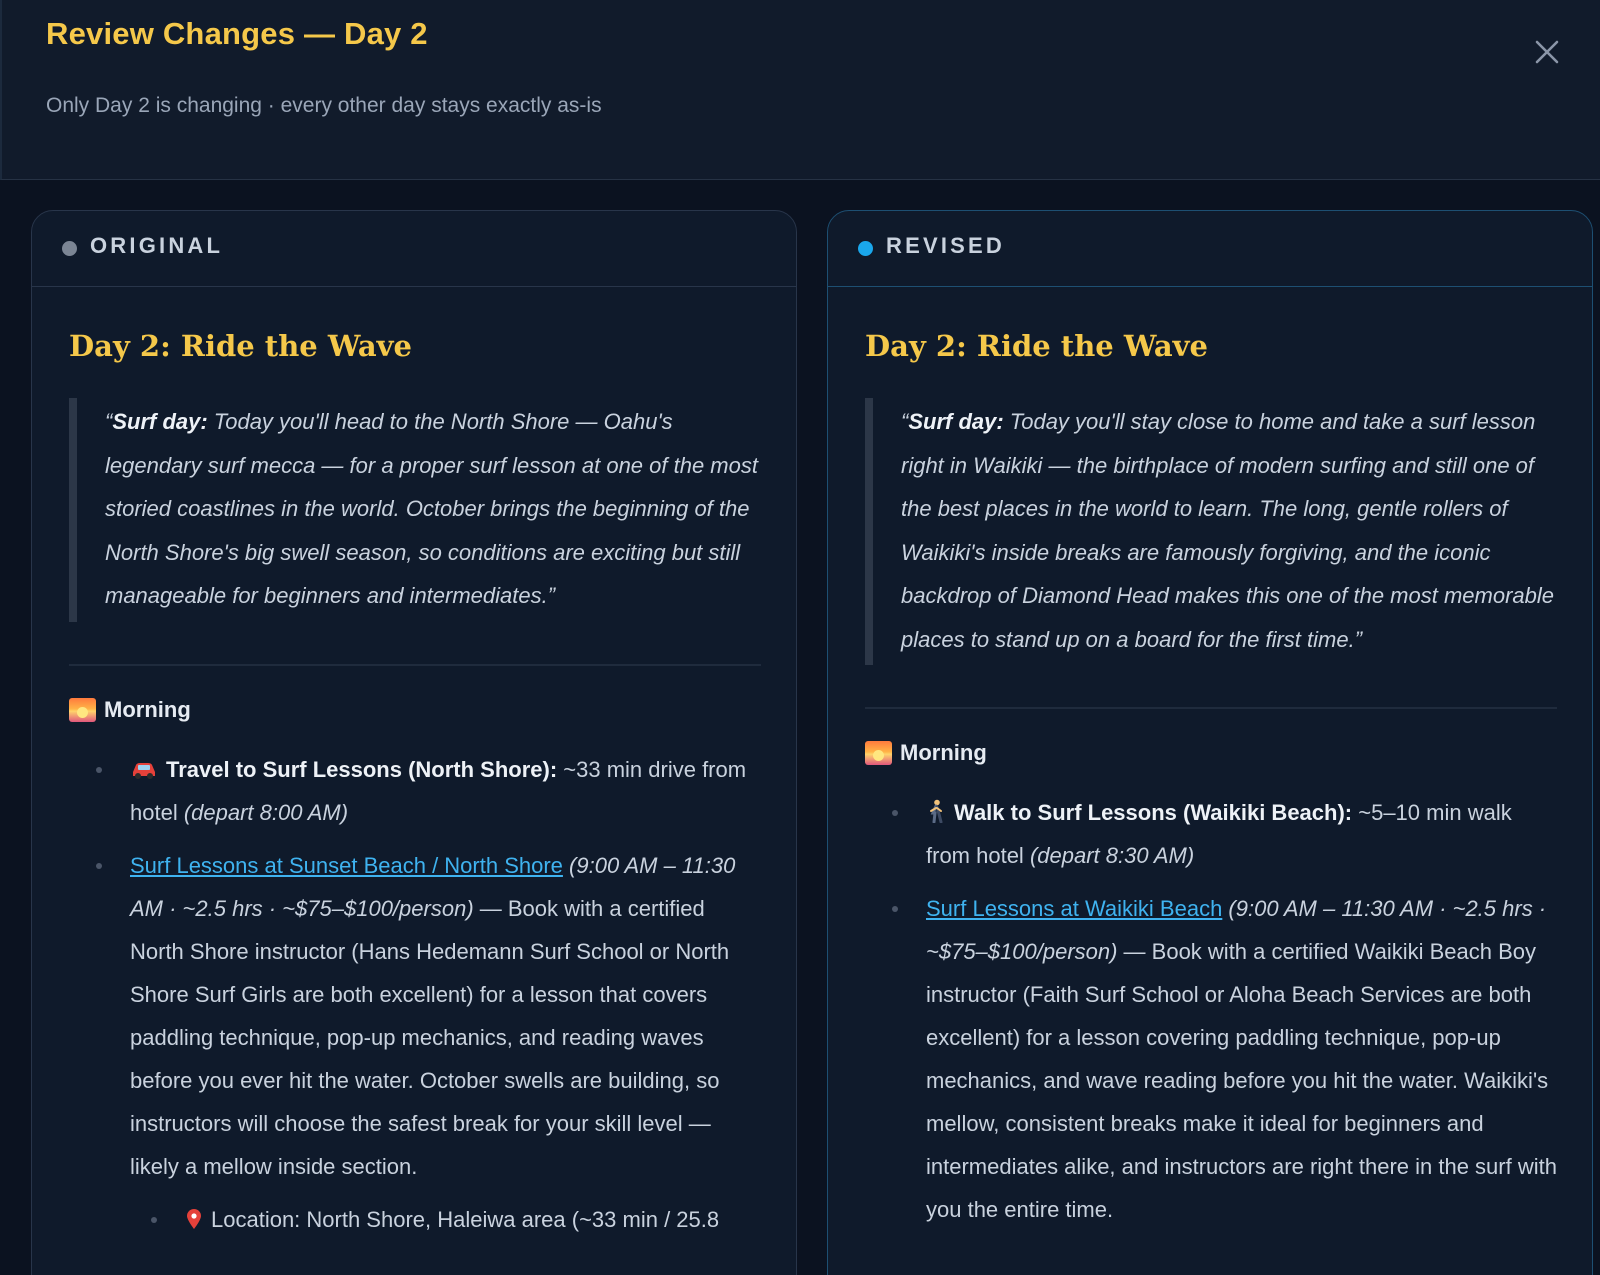  Describe the element at coordinates (194, 1218) in the screenshot. I see `location-pin-icon` at that location.